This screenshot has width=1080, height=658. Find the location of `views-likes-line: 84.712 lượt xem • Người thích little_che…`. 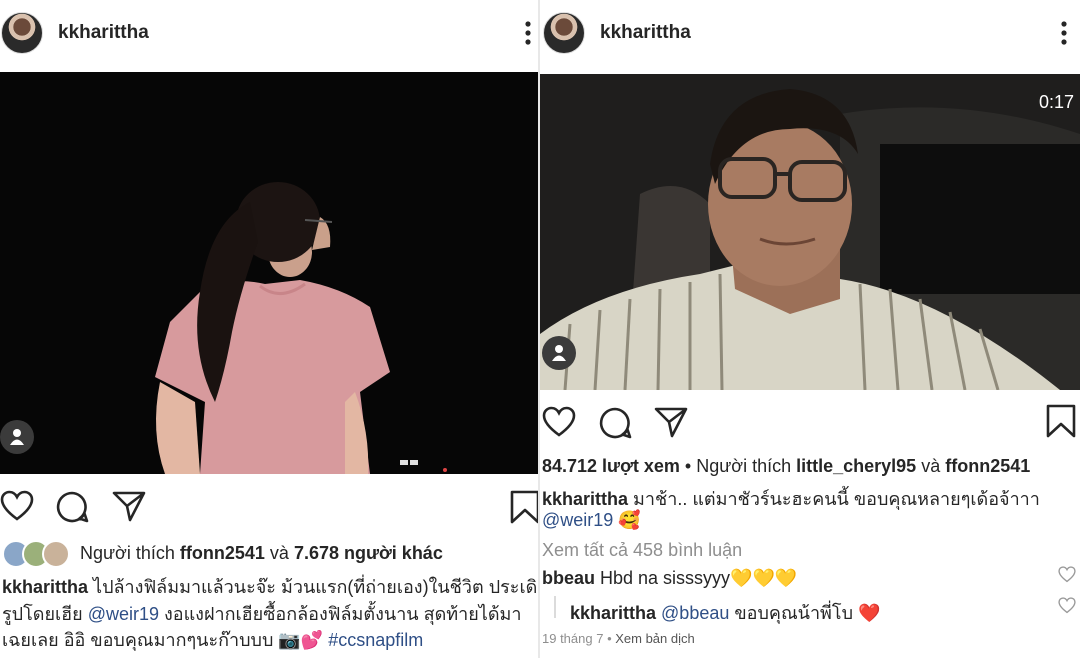

views-likes-line: 84.712 lượt xem • Người thích little_che… is located at coordinates (786, 466).